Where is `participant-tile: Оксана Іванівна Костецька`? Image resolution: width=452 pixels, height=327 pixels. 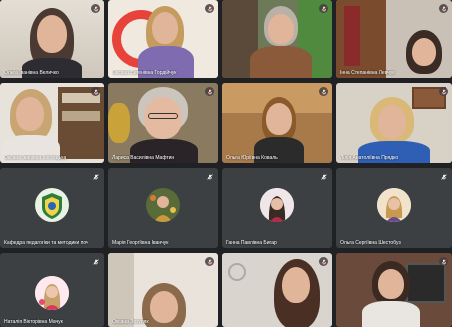
participant-tile: Оксана Іванівна Костецька is located at coordinates (52, 123).